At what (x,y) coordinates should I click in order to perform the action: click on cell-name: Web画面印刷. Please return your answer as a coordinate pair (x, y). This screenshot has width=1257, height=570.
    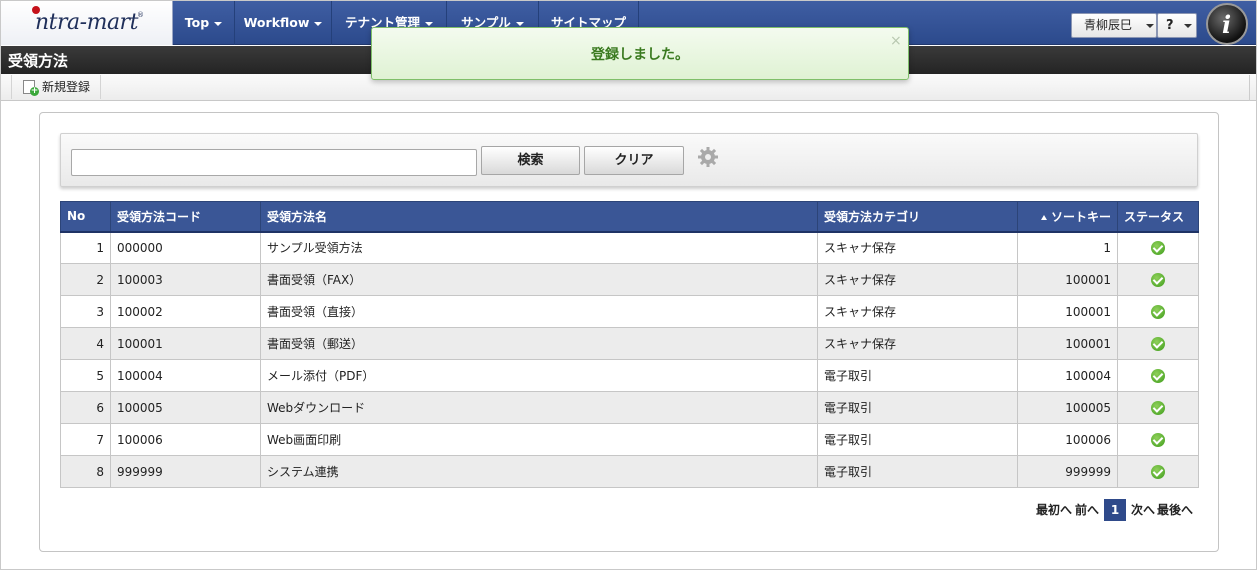
    Looking at the image, I should click on (539, 439).